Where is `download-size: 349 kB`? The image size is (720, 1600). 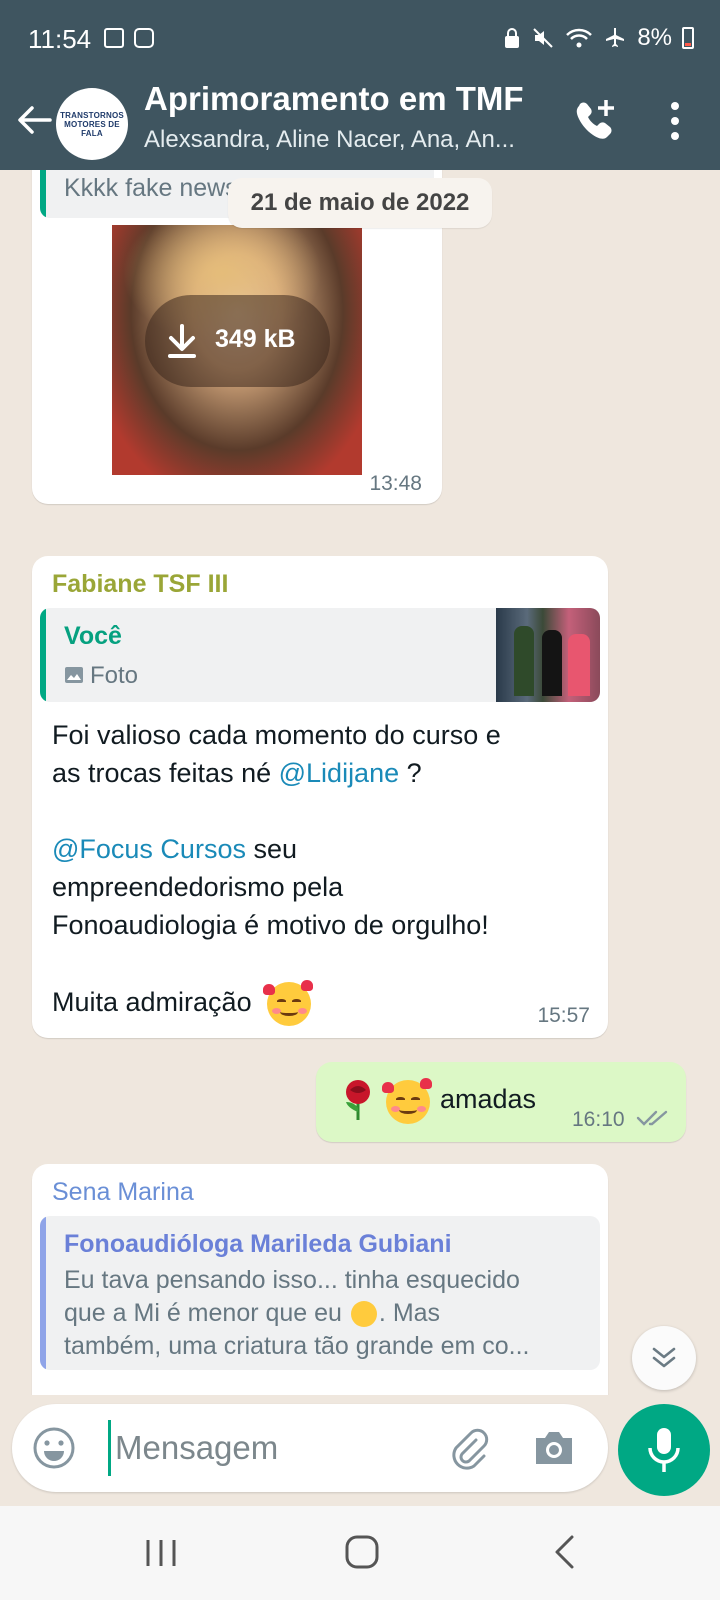
download-size: 349 kB is located at coordinates (255, 339).